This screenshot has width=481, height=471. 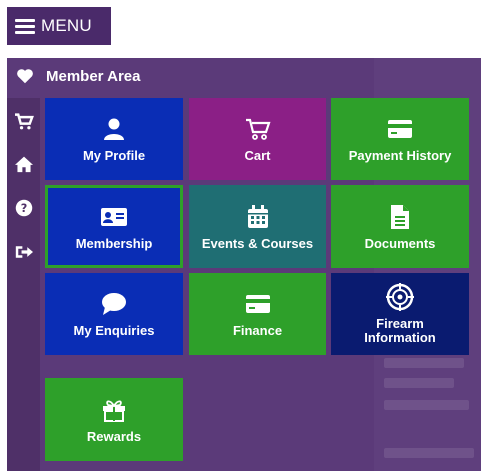 What do you see at coordinates (114, 304) in the screenshot?
I see `chat-icon` at bounding box center [114, 304].